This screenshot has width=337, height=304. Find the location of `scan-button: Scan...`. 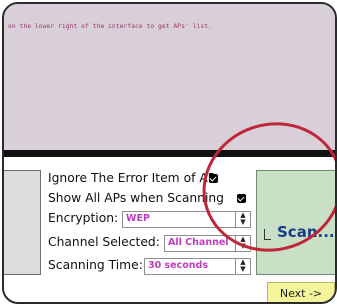

scan-button: Scan... is located at coordinates (295, 222).